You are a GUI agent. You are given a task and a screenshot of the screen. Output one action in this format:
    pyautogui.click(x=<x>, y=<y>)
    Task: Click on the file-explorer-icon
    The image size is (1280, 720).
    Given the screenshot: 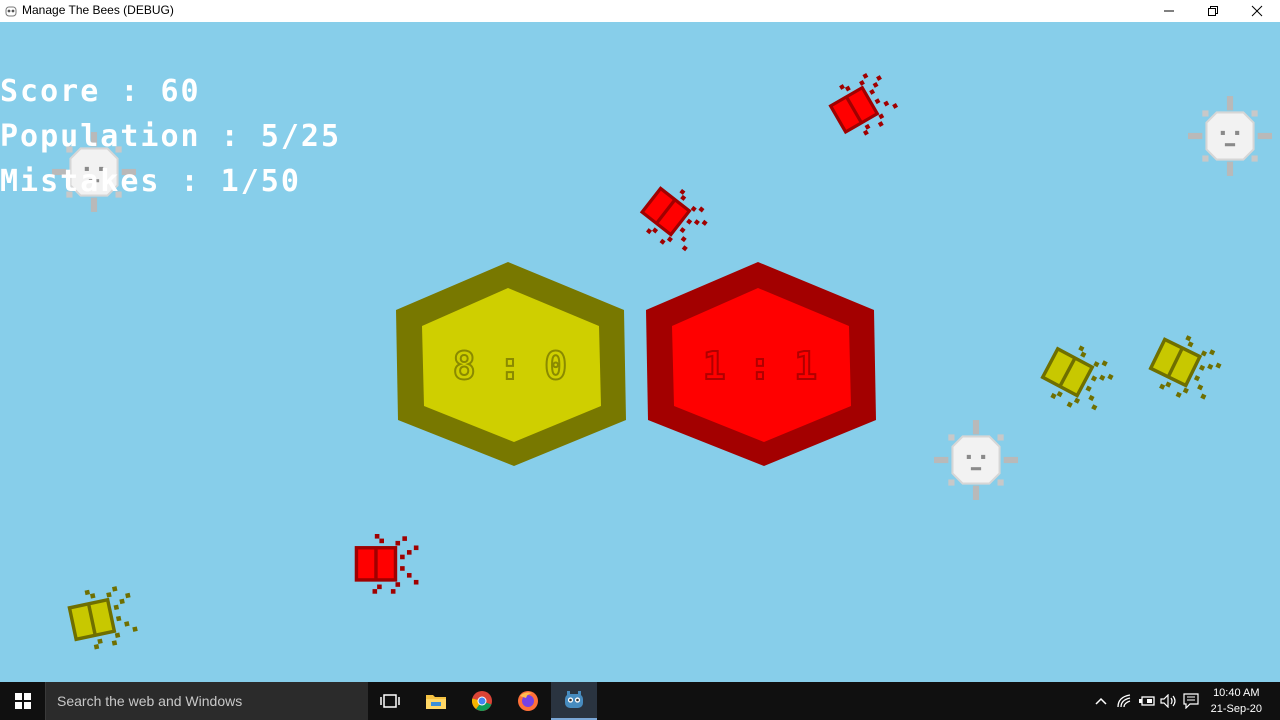 What is the action you would take?
    pyautogui.click(x=436, y=702)
    